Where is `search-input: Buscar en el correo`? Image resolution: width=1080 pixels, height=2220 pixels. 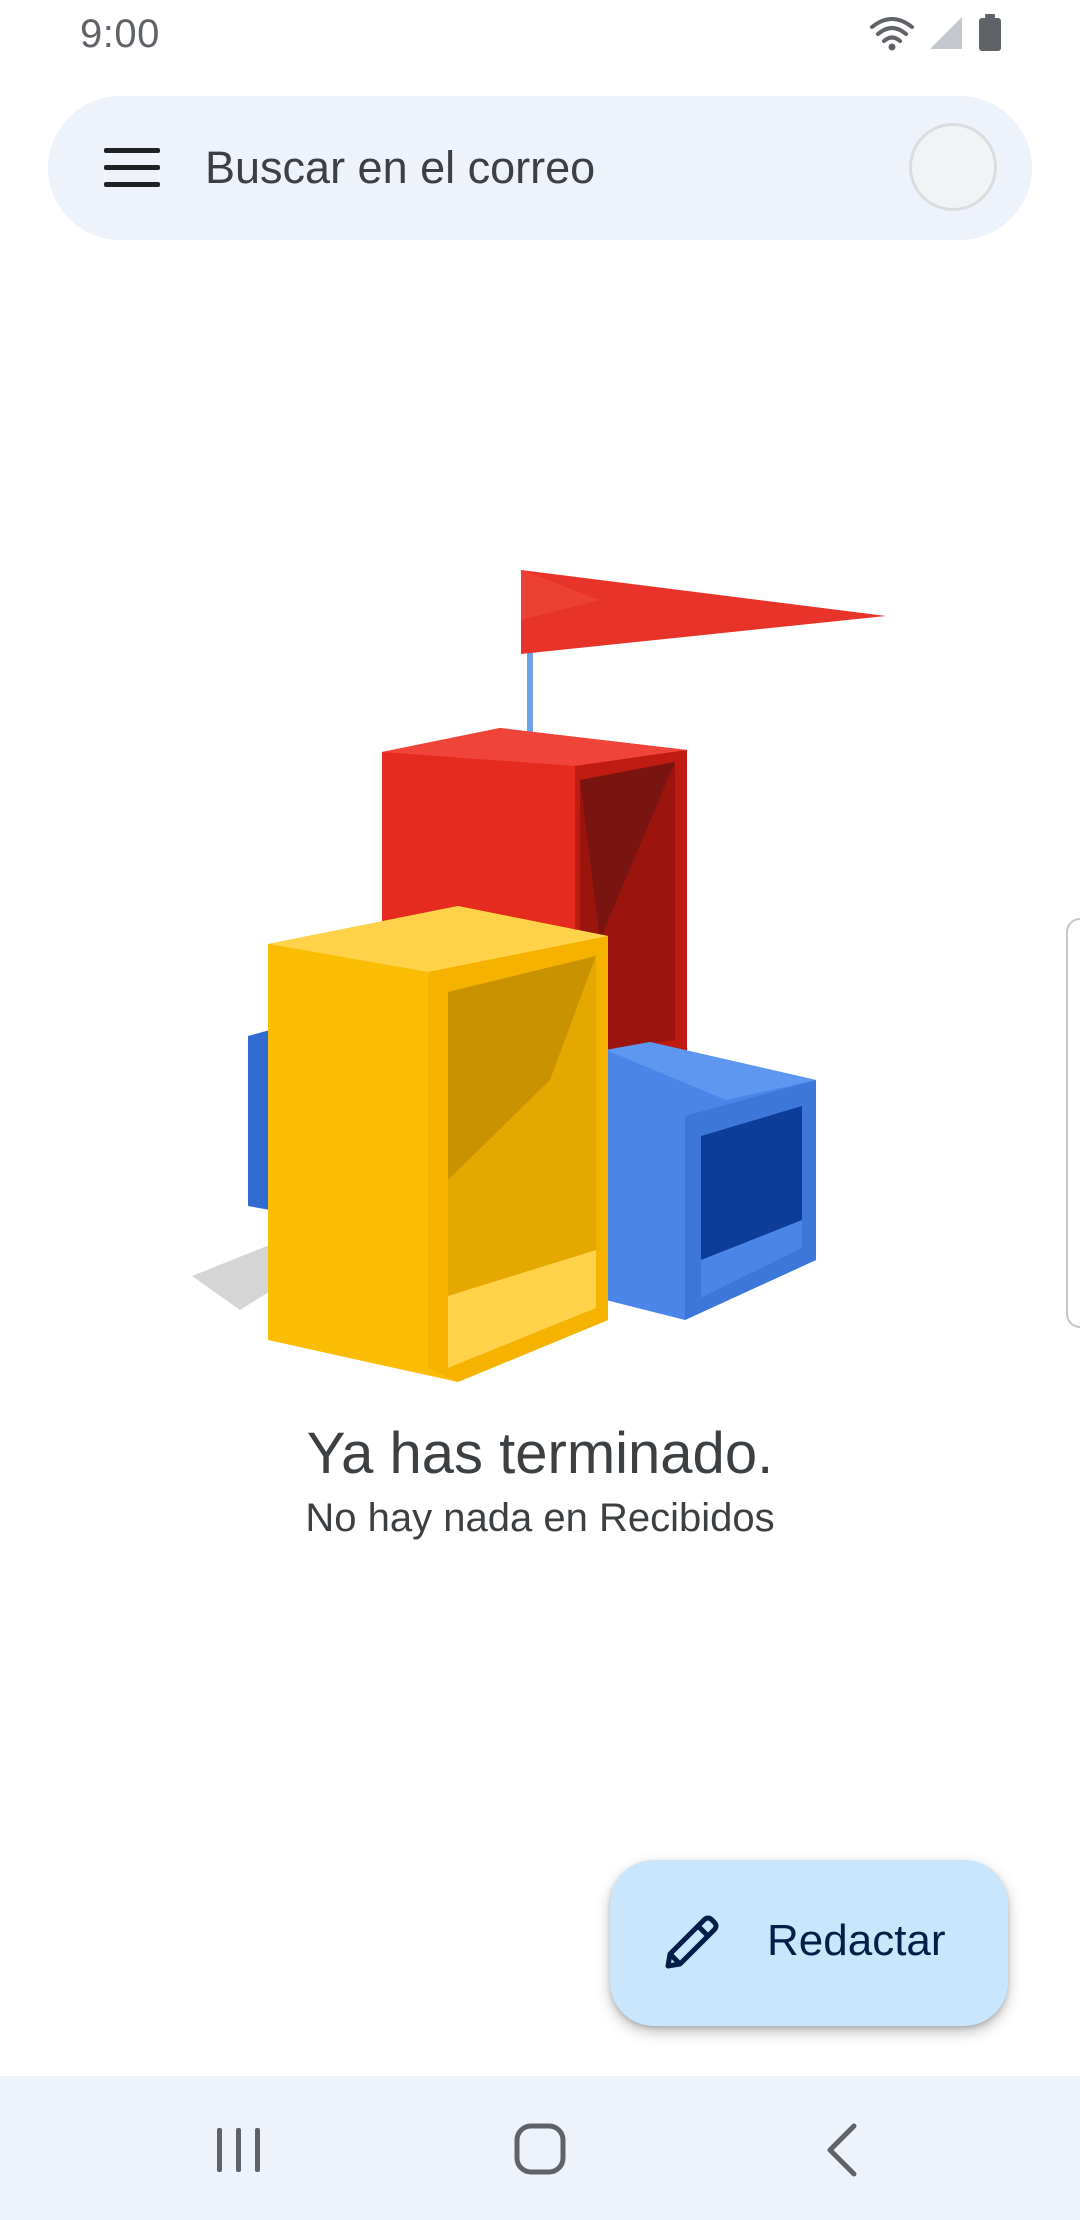
search-input: Buscar en el correo is located at coordinates (400, 168).